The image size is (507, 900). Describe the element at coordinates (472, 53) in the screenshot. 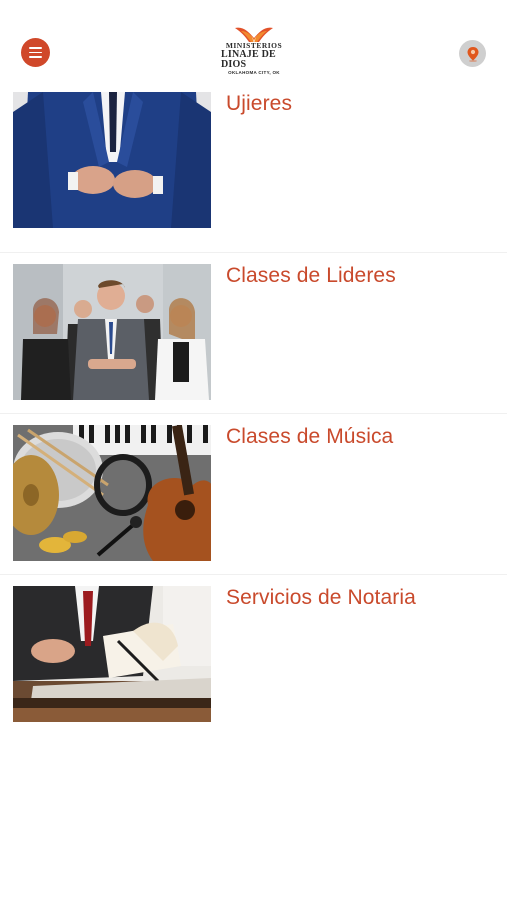

I see `map-pin-icon` at that location.